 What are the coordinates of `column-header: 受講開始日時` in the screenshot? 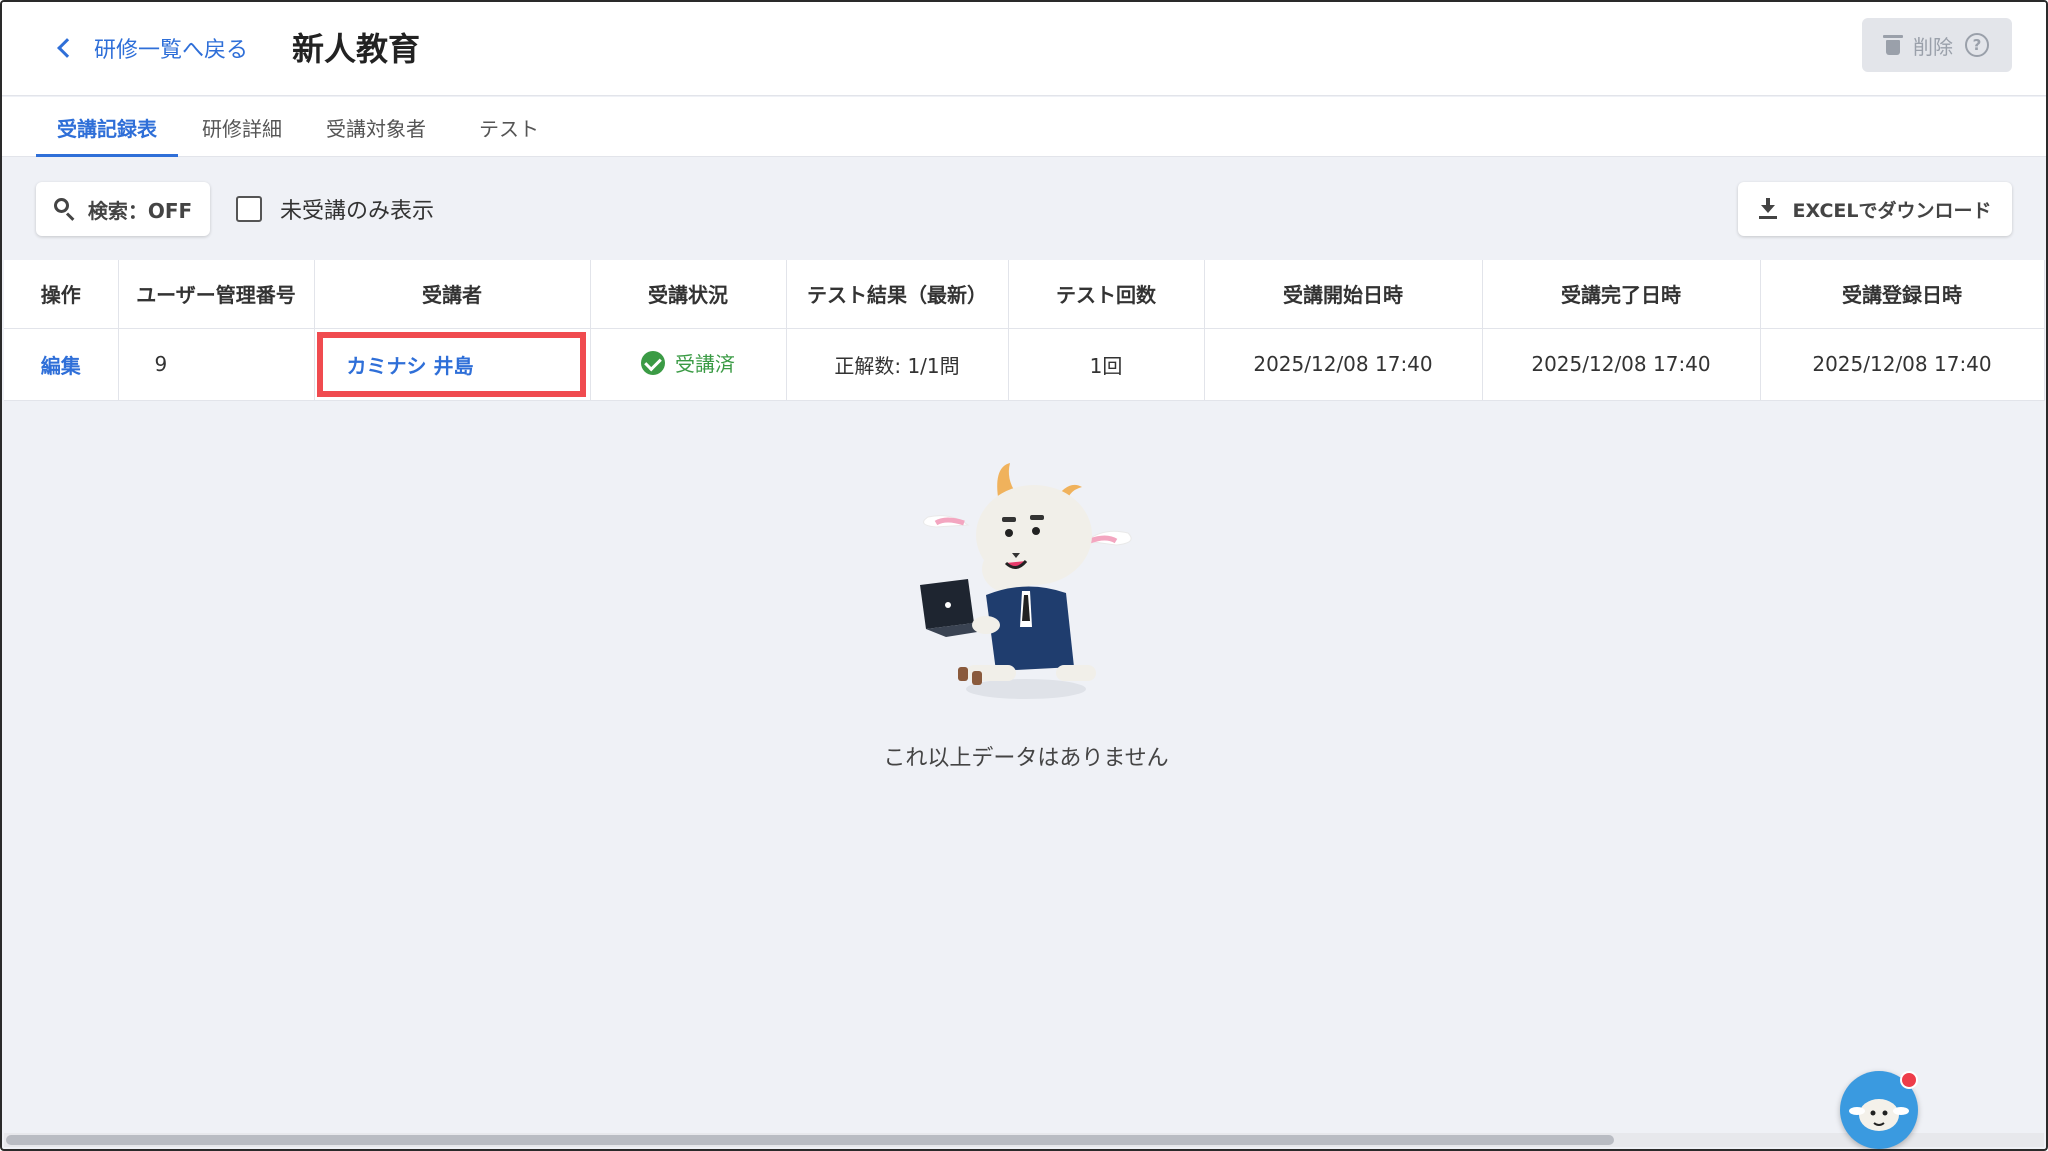 It's located at (1343, 294).